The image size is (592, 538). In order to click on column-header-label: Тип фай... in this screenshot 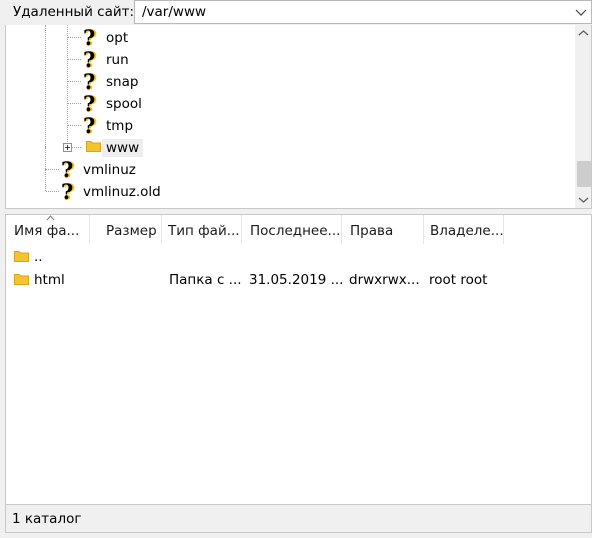, I will do `click(204, 231)`.